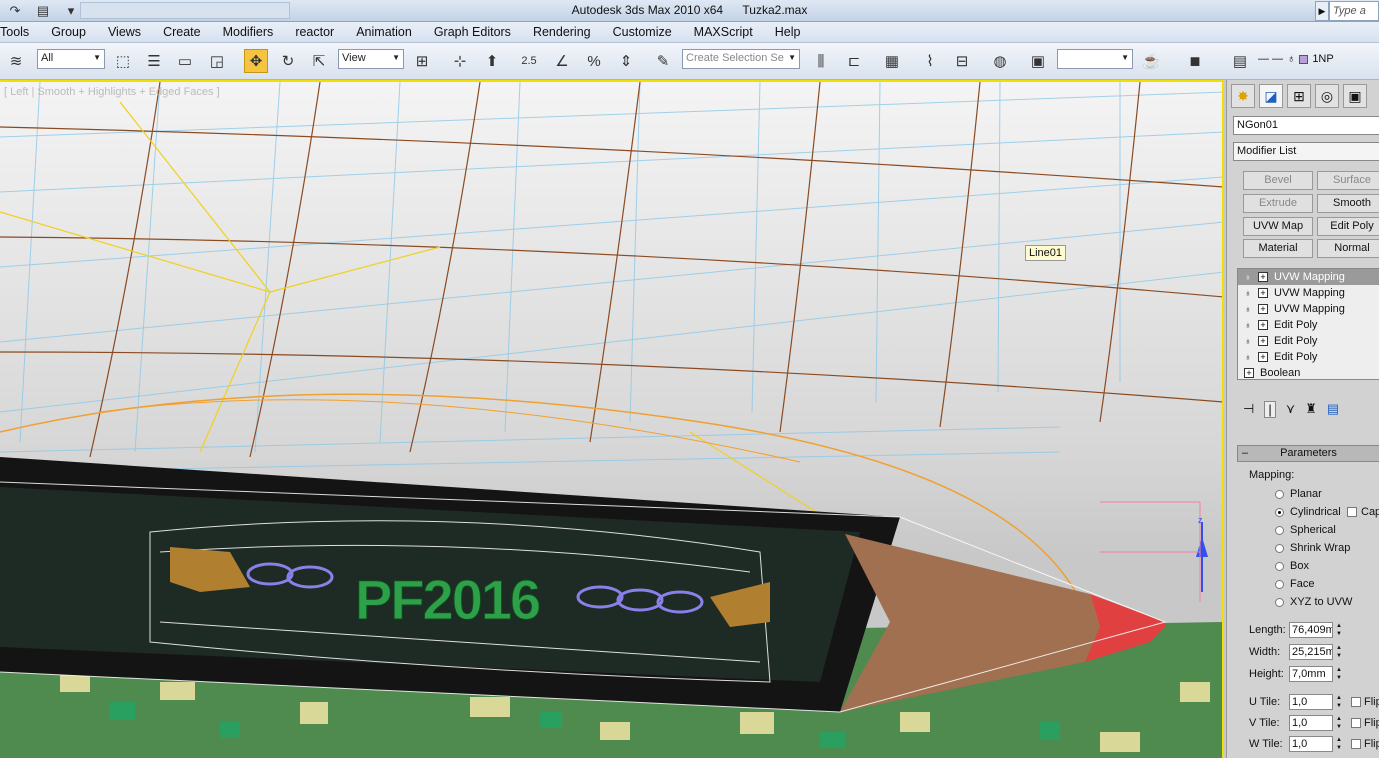 This screenshot has width=1379, height=758. I want to click on layer-bulb-icon: ♁, so click(1291, 59).